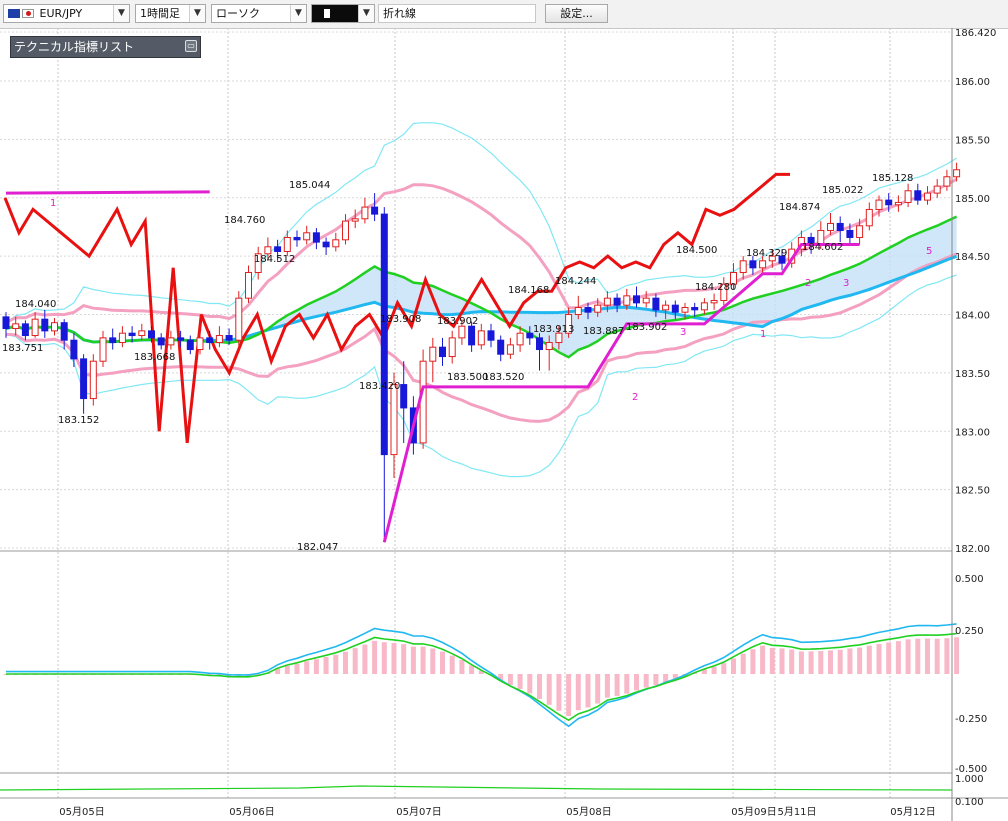 Image resolution: width=1008 pixels, height=821 pixels. What do you see at coordinates (646, 327) in the screenshot?
I see `price-label: 183.902` at bounding box center [646, 327].